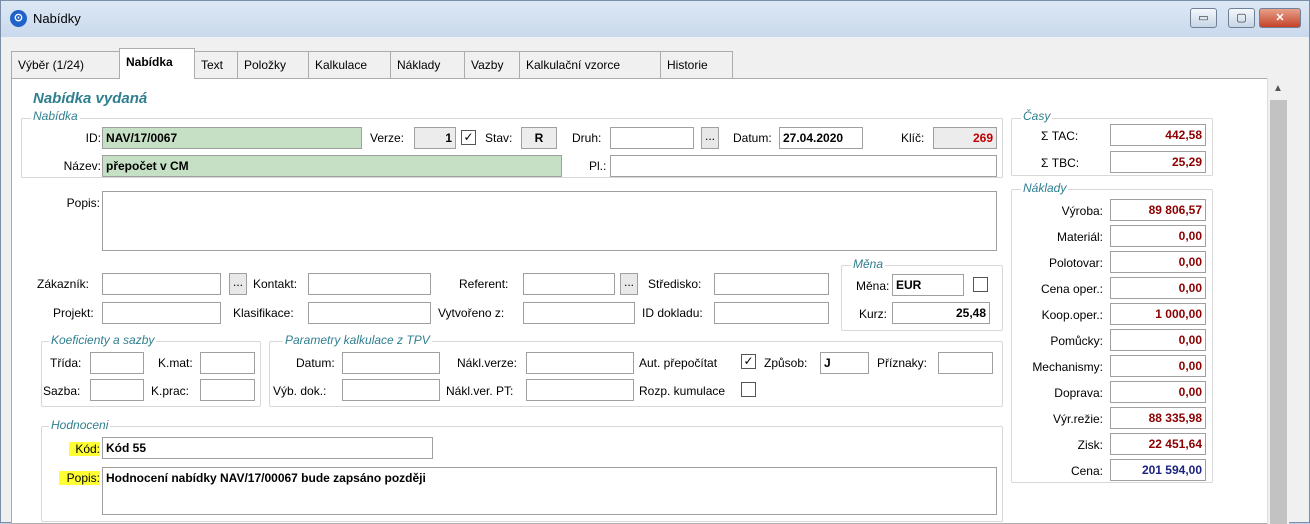 Image resolution: width=1310 pixels, height=524 pixels. Describe the element at coordinates (786, 363) in the screenshot. I see `method-label: Způsob:` at that location.